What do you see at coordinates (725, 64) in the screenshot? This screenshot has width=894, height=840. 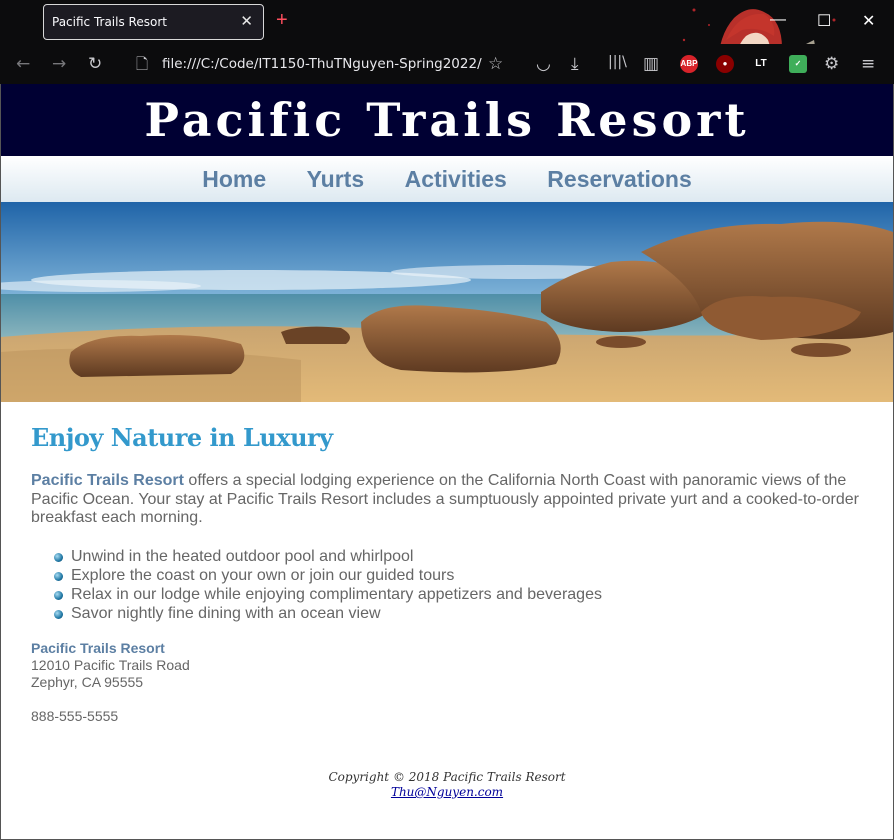 I see `ublock-icon: ●` at bounding box center [725, 64].